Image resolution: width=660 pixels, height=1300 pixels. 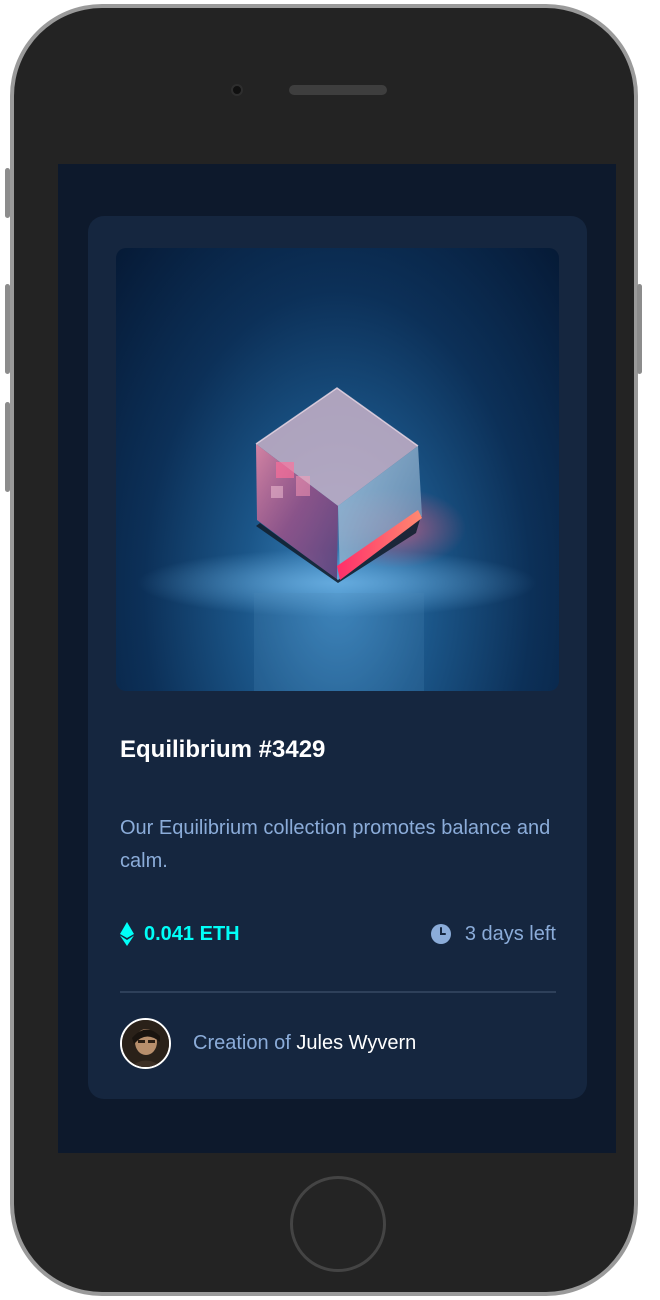 I want to click on ethereum-icon, so click(x=127, y=934).